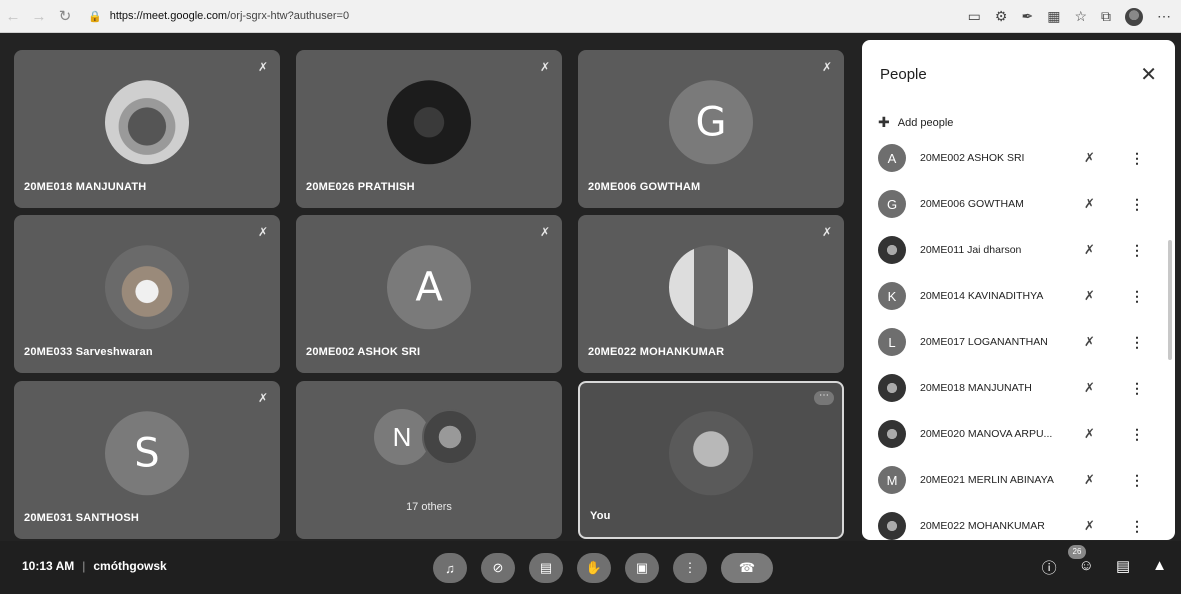  I want to click on participant-tile: ✗ 20ME033 Sarveshwaran, so click(147, 294).